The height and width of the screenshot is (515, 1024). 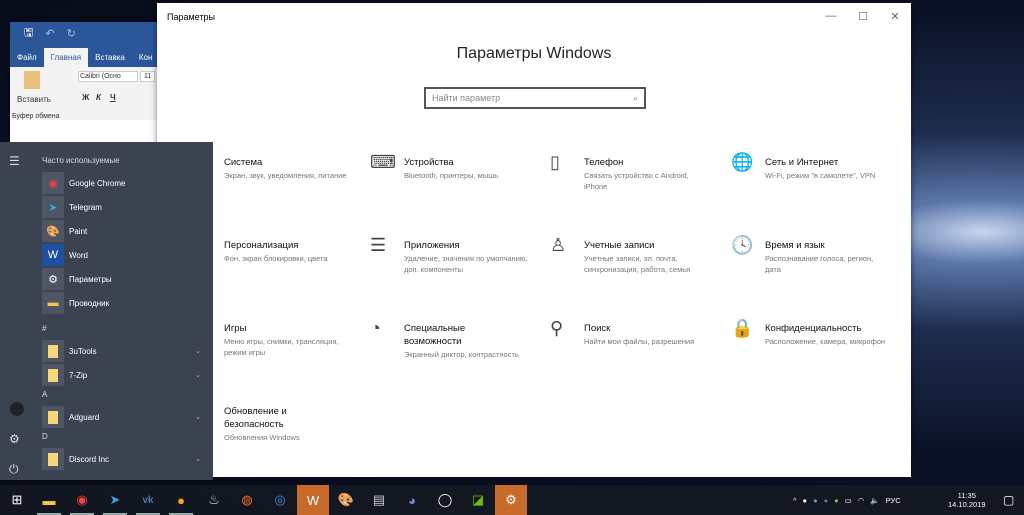 I want to click on wifi-icon: ◠, so click(x=861, y=500).